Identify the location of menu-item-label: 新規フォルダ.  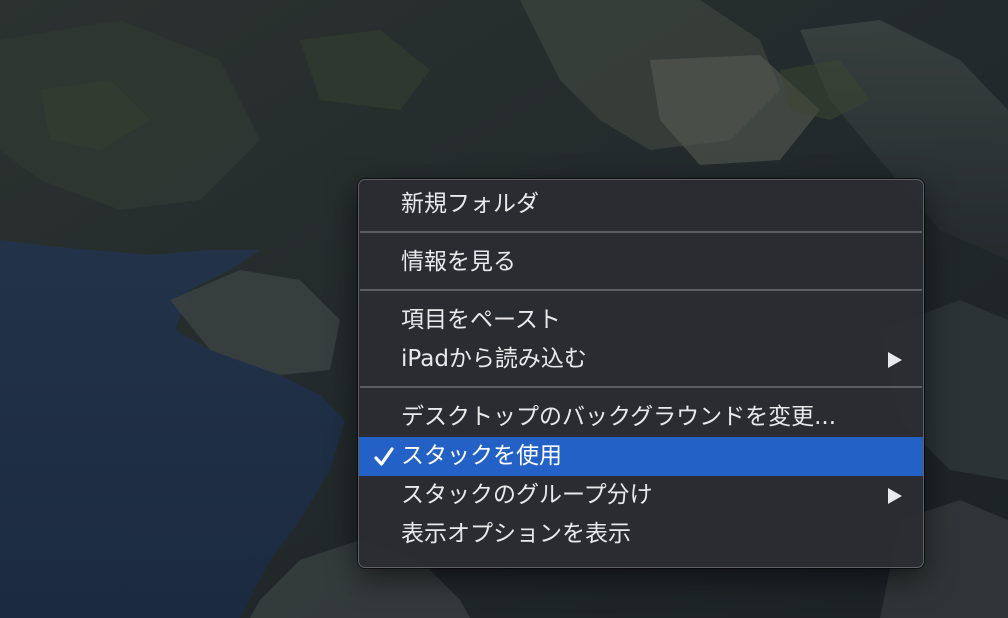
(470, 204).